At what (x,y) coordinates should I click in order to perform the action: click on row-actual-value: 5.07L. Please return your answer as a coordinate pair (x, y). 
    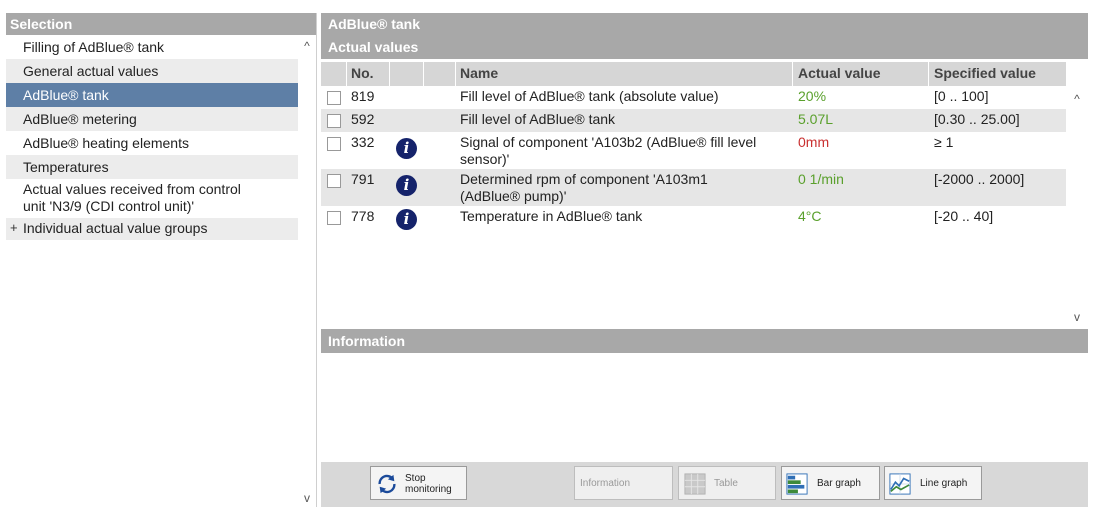
    Looking at the image, I should click on (816, 119).